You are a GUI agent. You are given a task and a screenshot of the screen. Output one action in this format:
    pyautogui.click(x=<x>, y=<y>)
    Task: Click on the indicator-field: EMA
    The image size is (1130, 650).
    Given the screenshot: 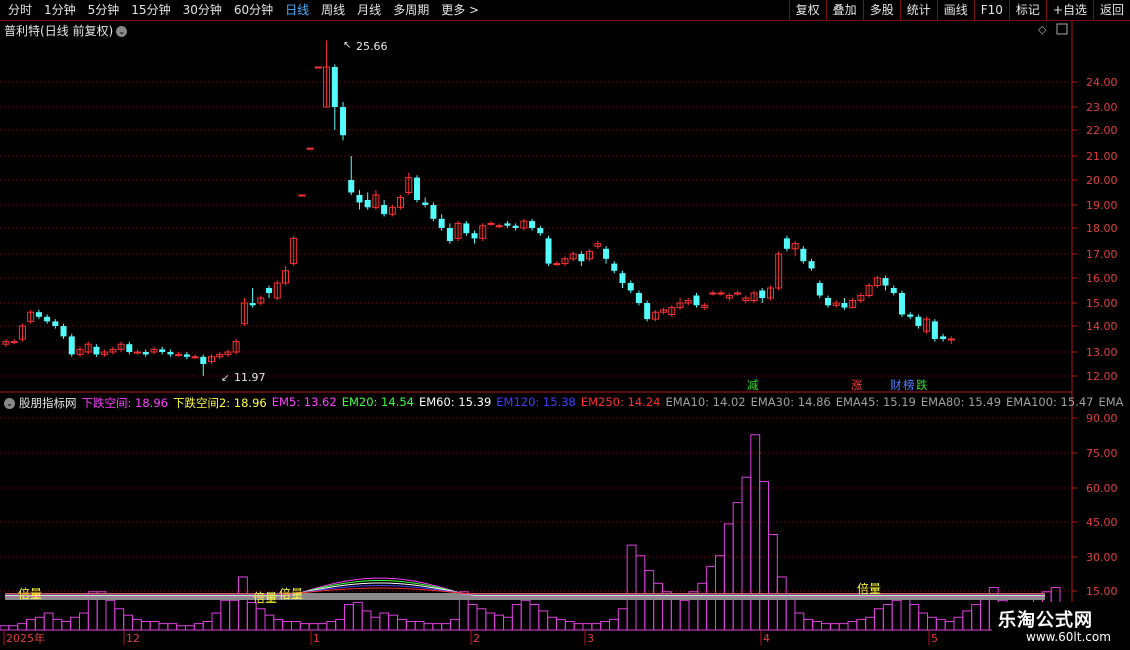 What is the action you would take?
    pyautogui.click(x=1111, y=402)
    